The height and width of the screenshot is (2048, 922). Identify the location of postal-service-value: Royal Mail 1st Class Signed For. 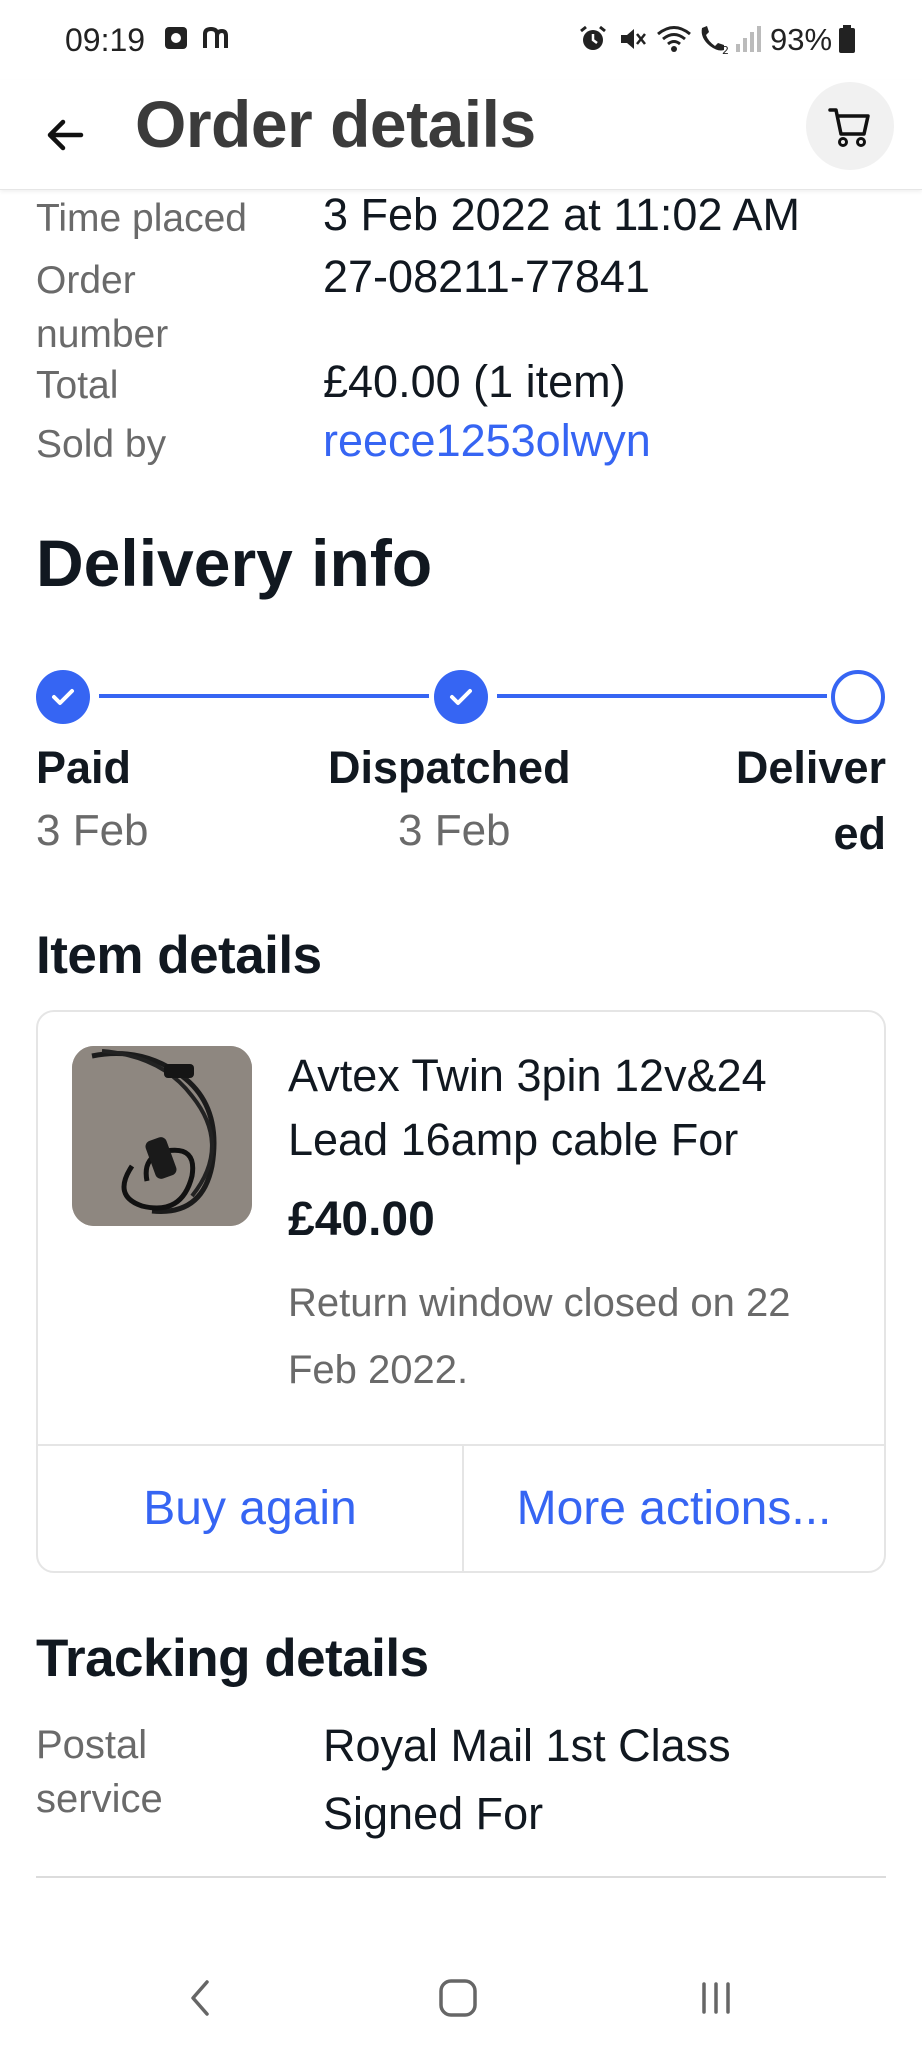
(527, 1779).